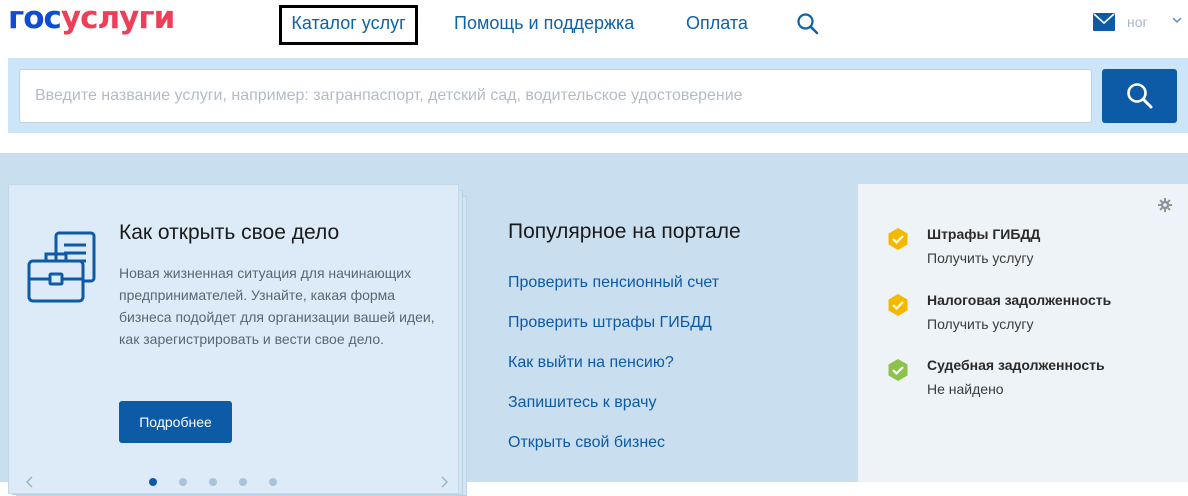  I want to click on popular-link: Запишитесь к врачу, so click(613, 412).